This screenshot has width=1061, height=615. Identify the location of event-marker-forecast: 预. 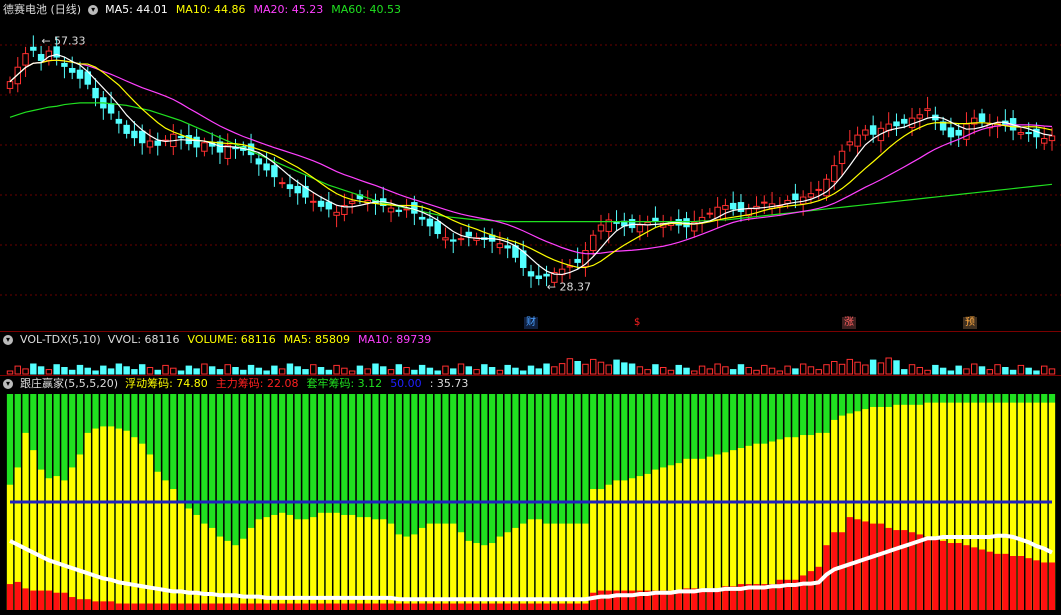
(970, 323).